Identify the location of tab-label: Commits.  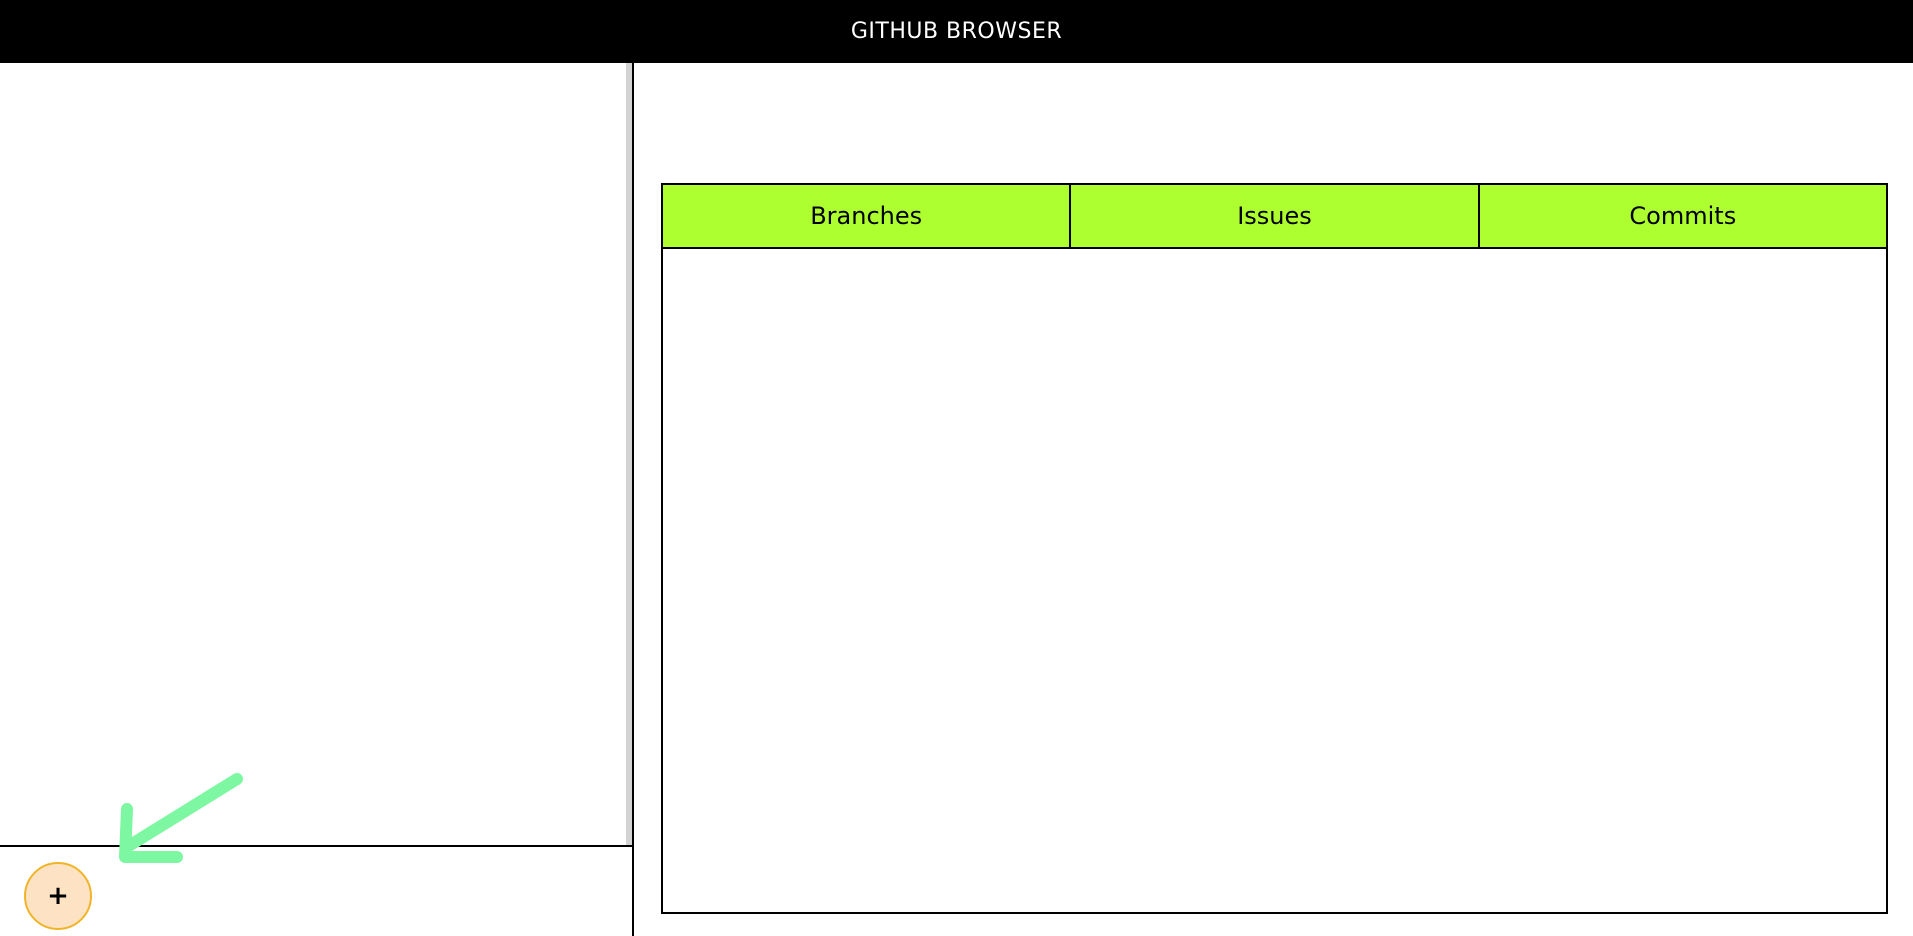
(1683, 216).